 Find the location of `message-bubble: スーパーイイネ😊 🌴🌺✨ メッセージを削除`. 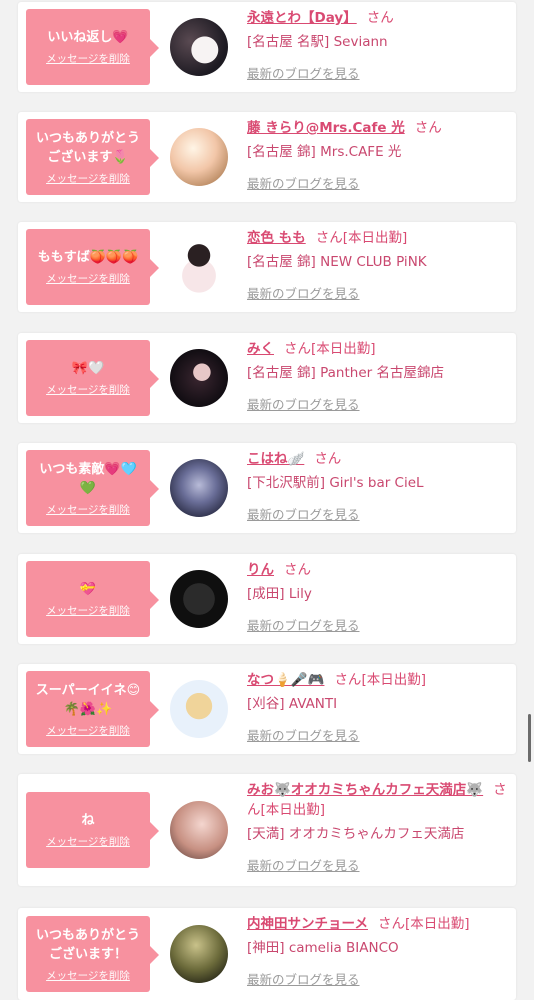

message-bubble: スーパーイイネ😊 🌴🌺✨ メッセージを削除 is located at coordinates (92, 709).